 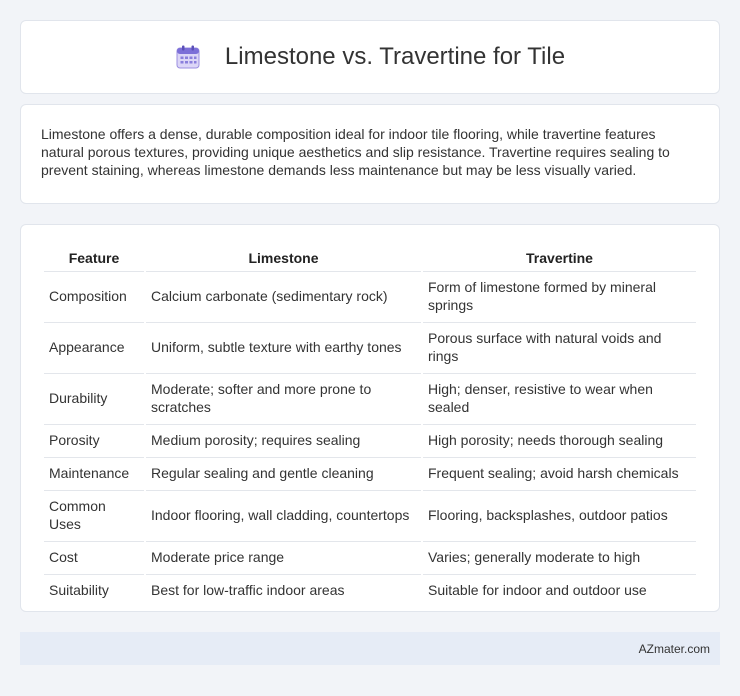 What do you see at coordinates (559, 589) in the screenshot?
I see `travertine-cell: Suitable for indoor and outdoor use` at bounding box center [559, 589].